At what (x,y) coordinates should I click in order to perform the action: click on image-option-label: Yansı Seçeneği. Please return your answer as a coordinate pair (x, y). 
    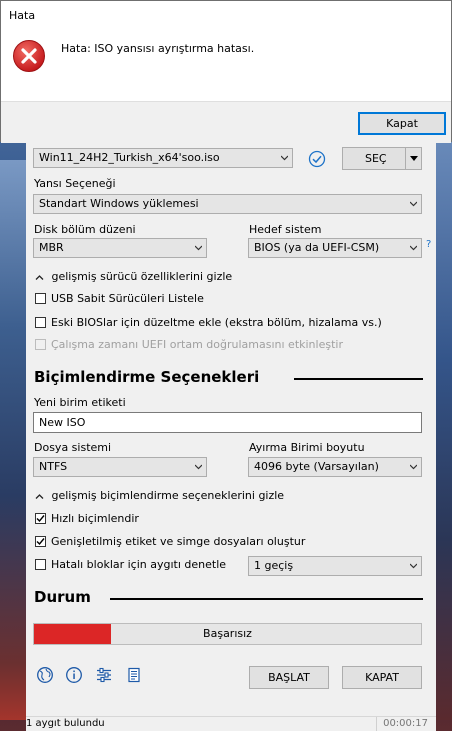
    Looking at the image, I should click on (75, 183).